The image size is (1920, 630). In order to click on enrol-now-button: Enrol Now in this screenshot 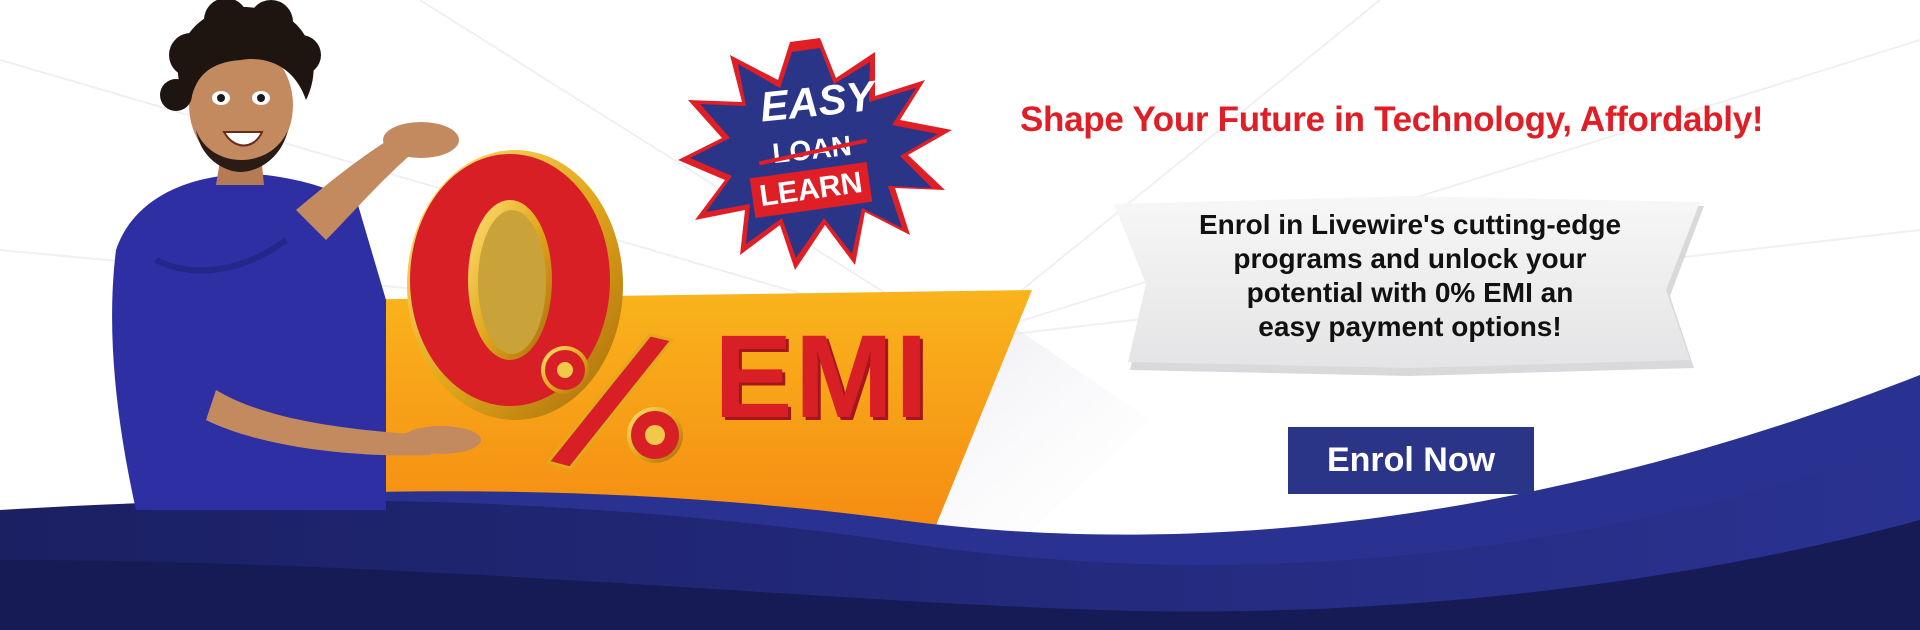, I will do `click(1411, 460)`.